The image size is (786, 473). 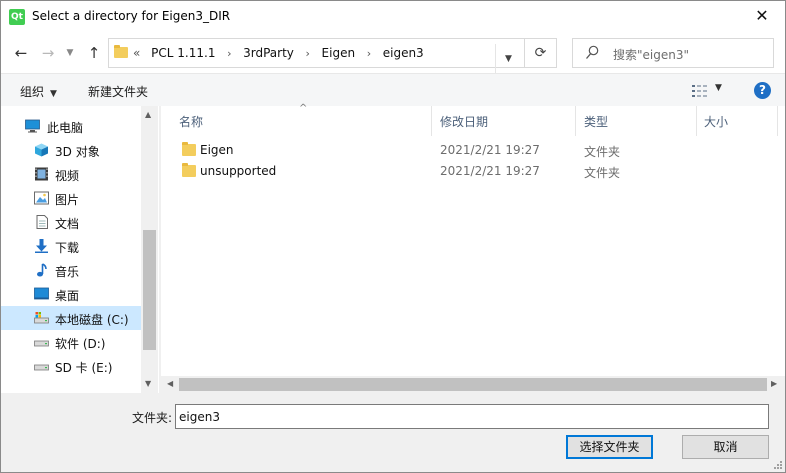 I want to click on sidebar-item-downloads: 下载, so click(x=71, y=246).